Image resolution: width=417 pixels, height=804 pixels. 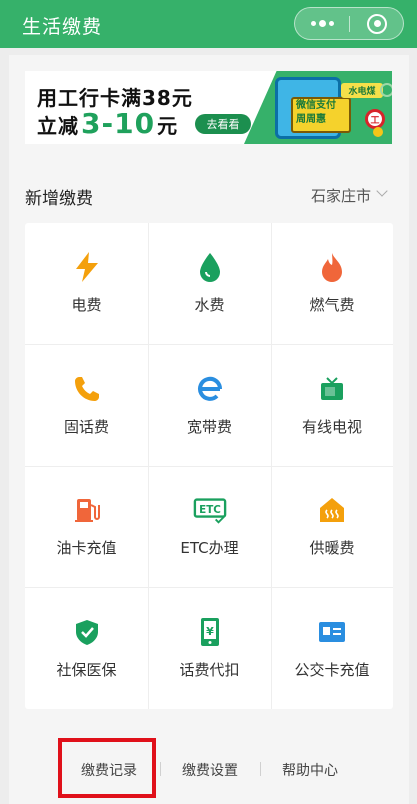 What do you see at coordinates (209, 670) in the screenshot?
I see `service-label: 话费代扣` at bounding box center [209, 670].